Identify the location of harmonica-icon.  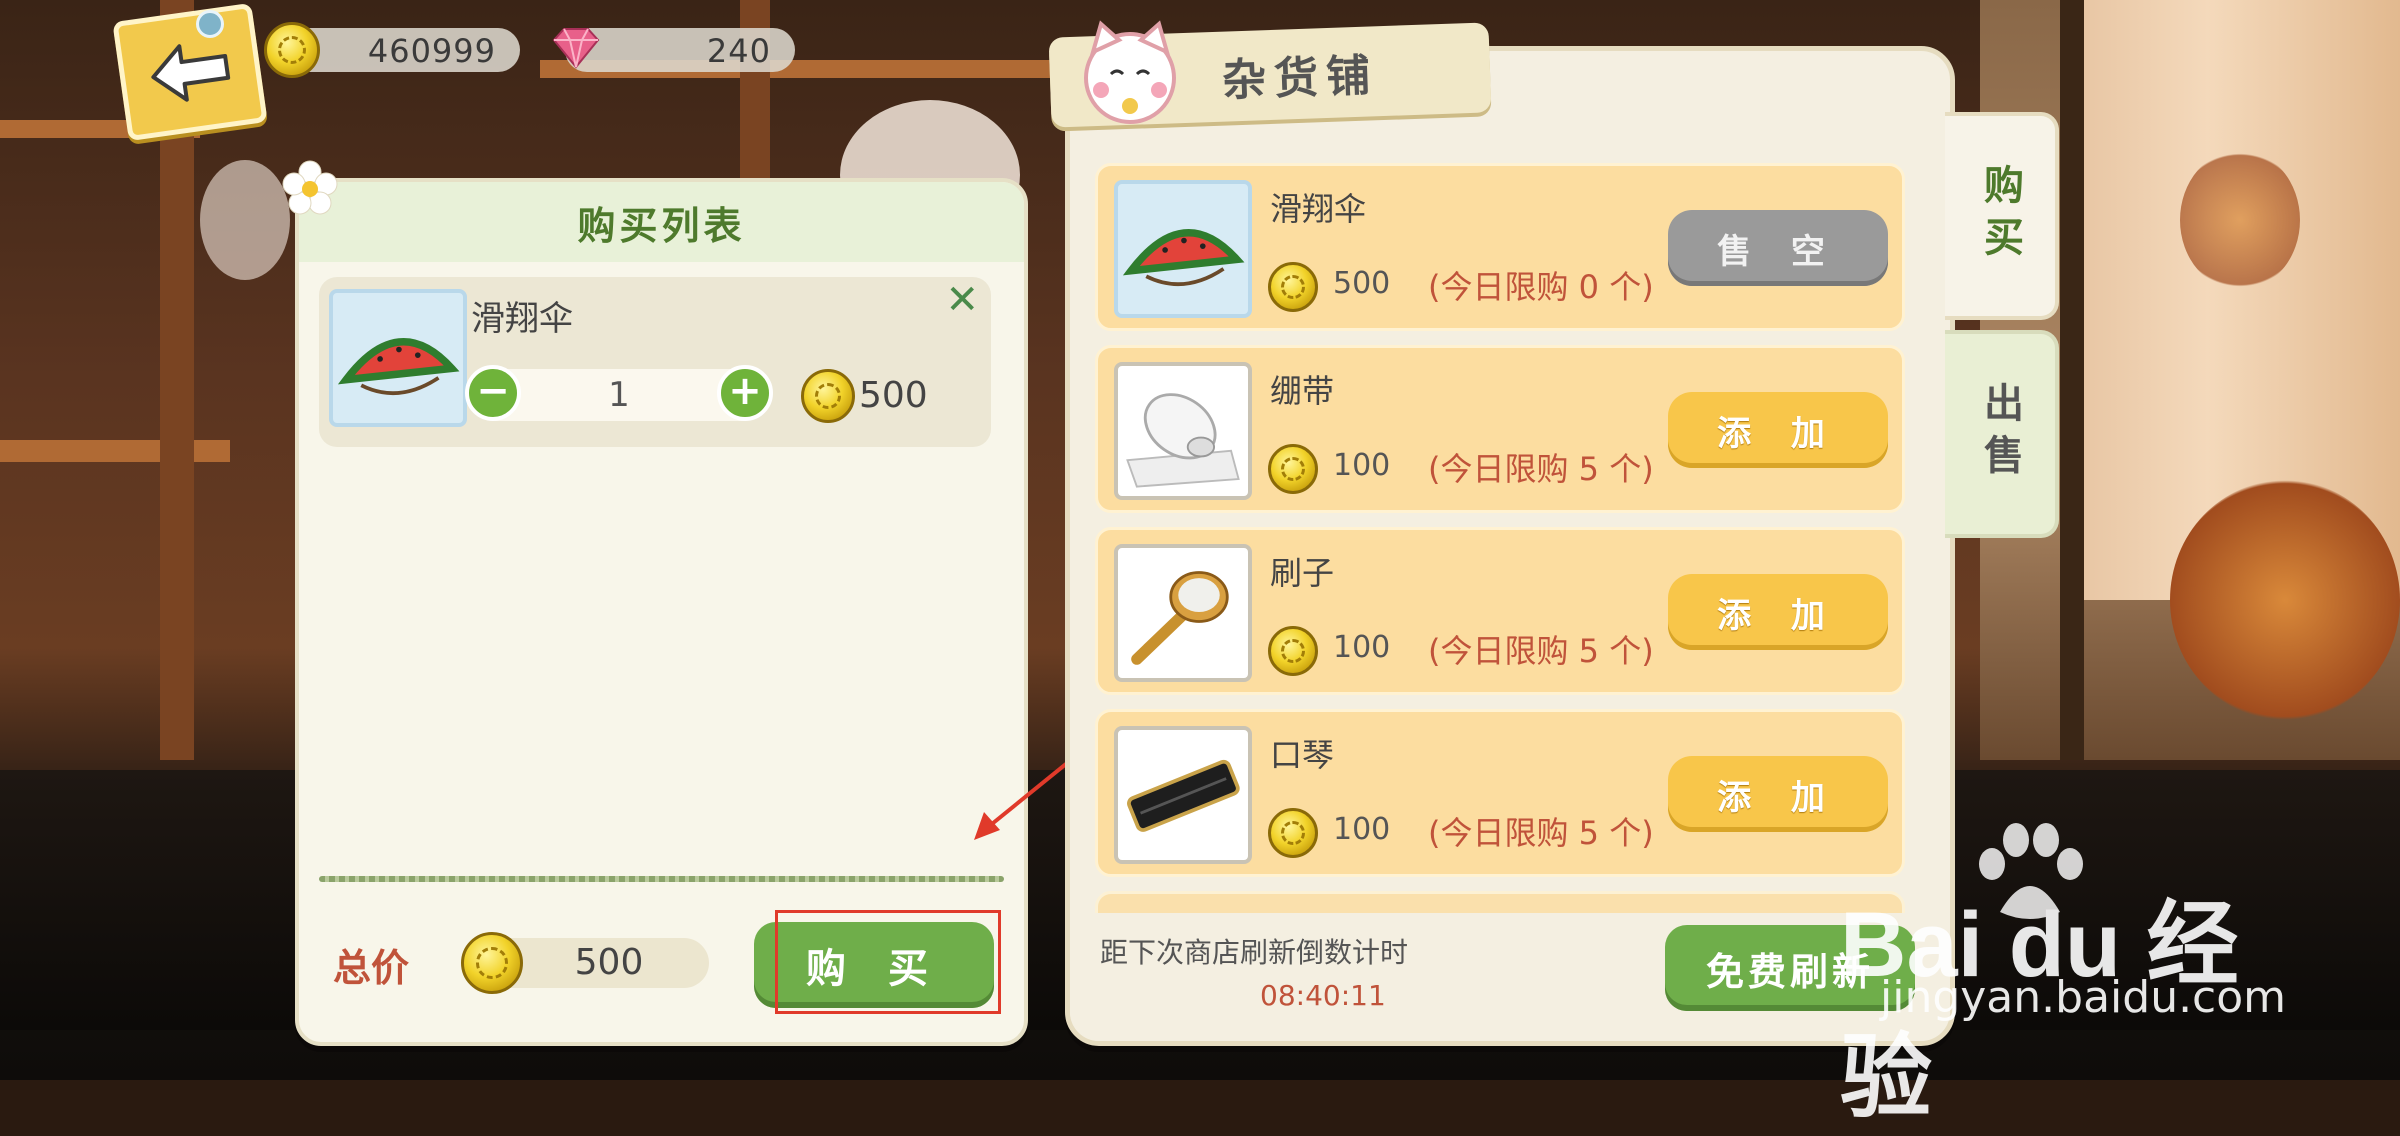
(1183, 795).